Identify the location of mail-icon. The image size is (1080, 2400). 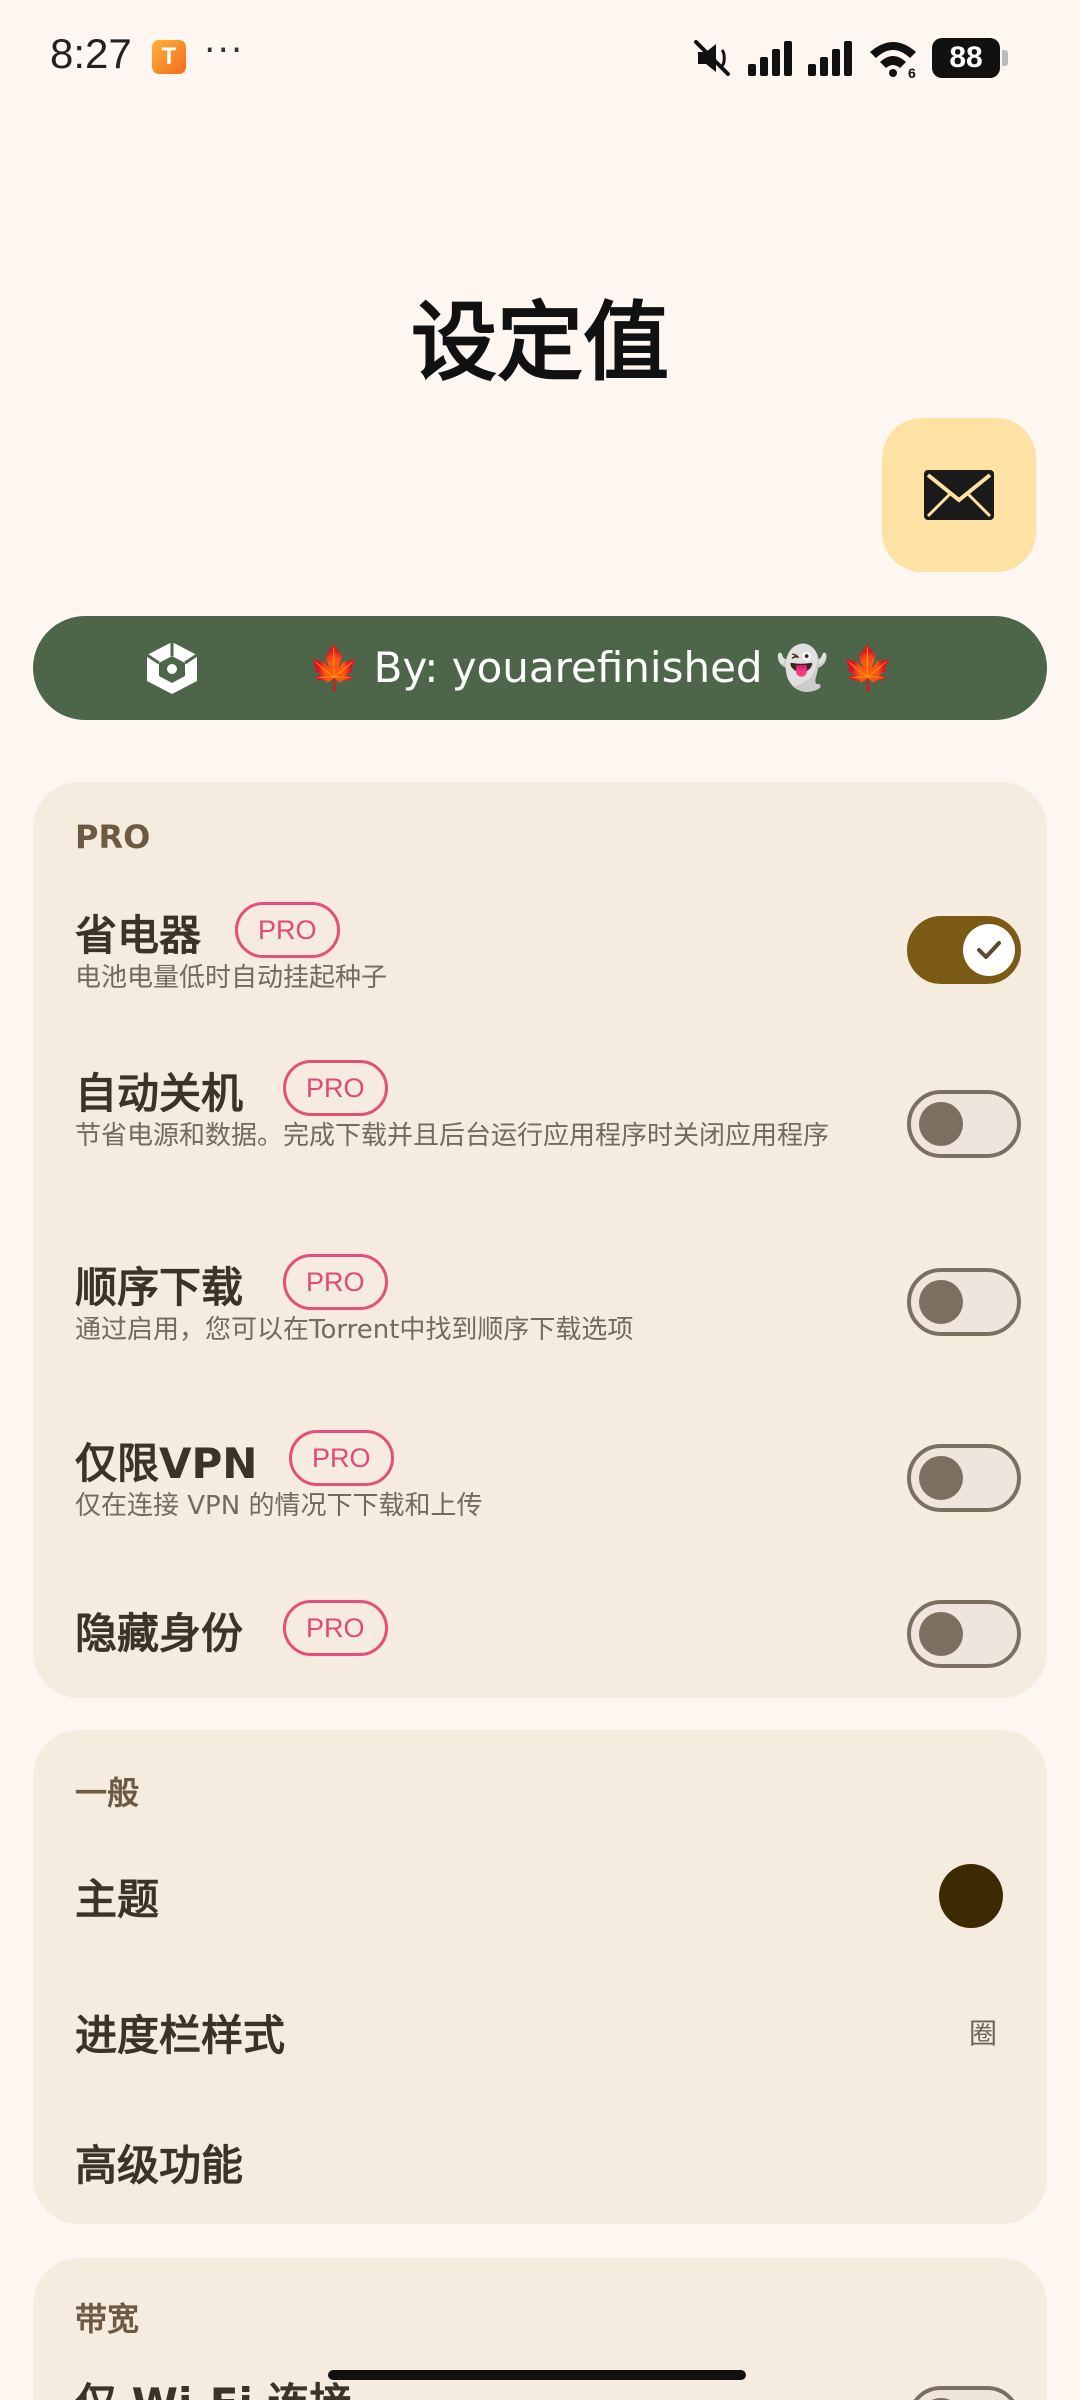
(959, 495).